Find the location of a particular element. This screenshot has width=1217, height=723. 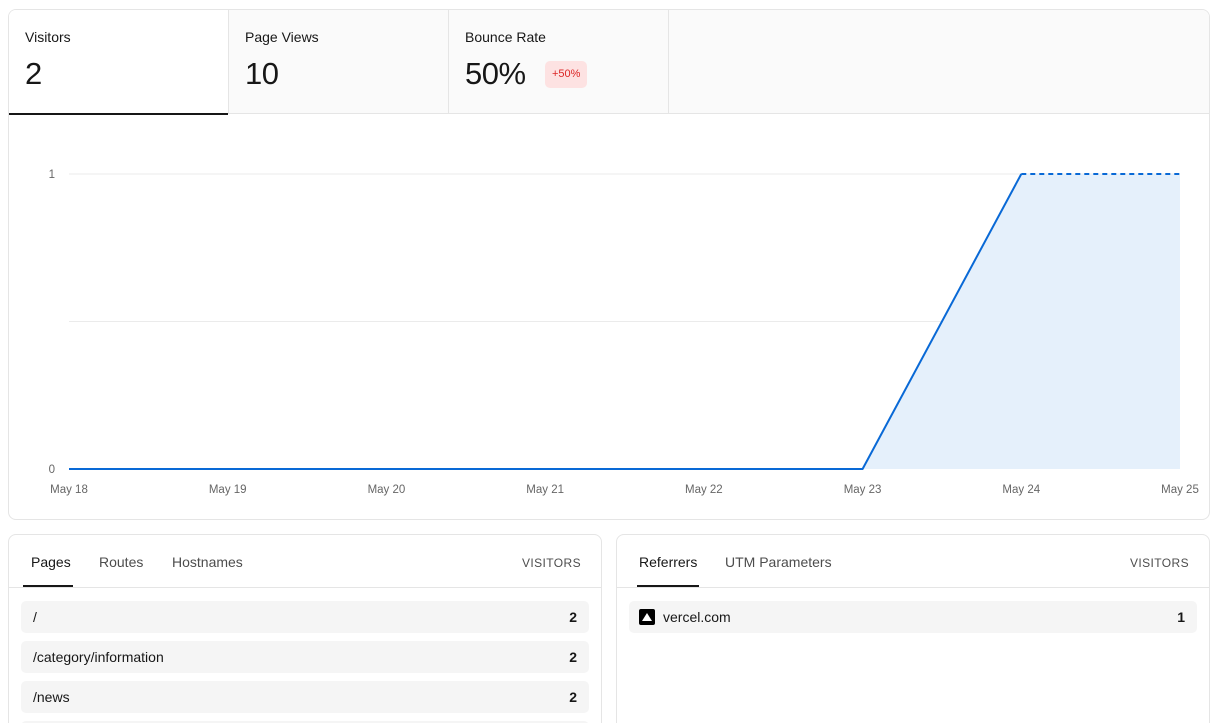

y-tick-label: 1 is located at coordinates (52, 175).